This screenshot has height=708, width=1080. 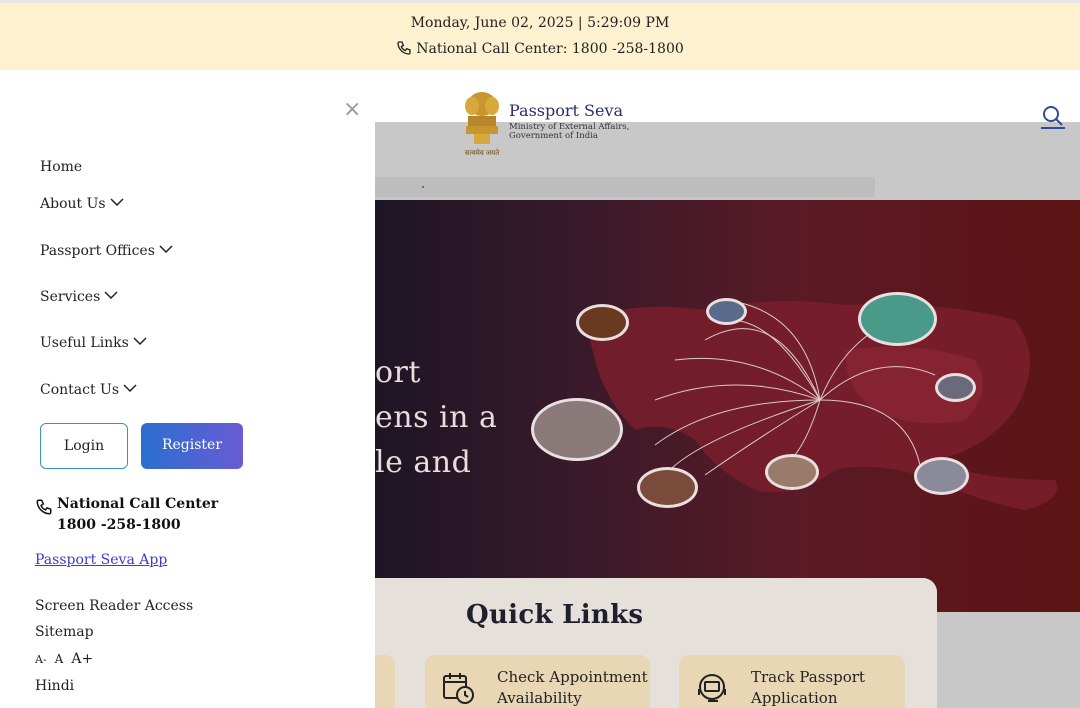 I want to click on quick-link-label-line-2: Application, so click(x=794, y=698).